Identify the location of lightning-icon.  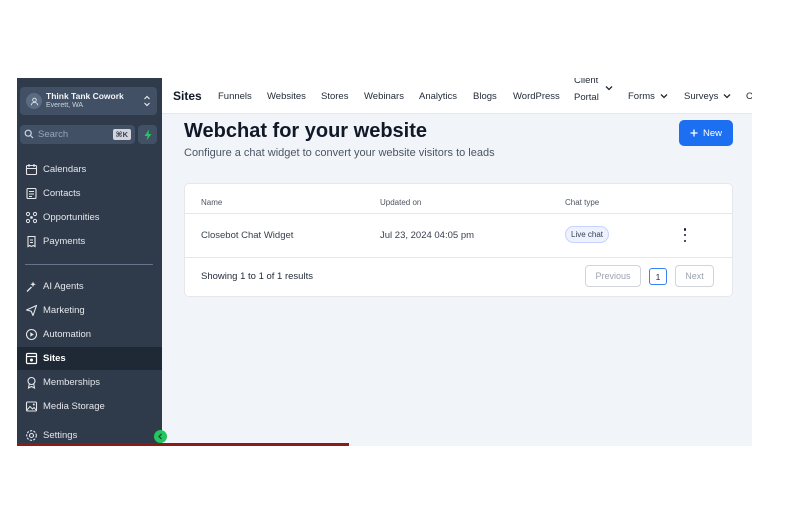
(147, 134).